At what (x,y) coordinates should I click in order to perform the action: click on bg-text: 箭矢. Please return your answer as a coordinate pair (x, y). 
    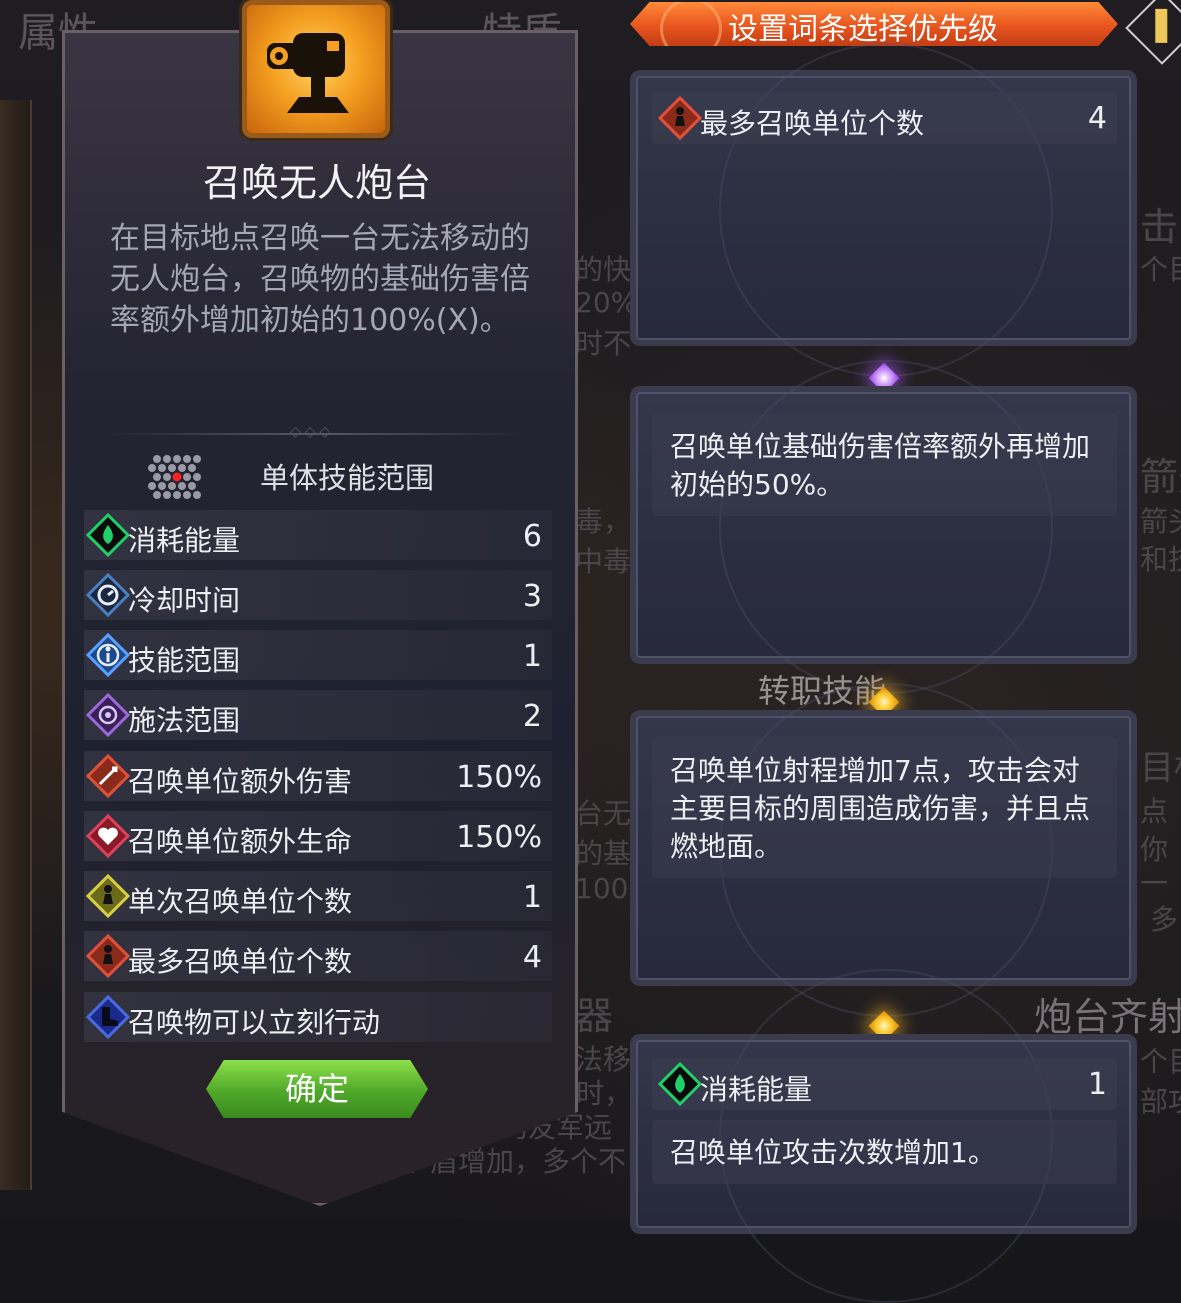
    Looking at the image, I should click on (1160, 477).